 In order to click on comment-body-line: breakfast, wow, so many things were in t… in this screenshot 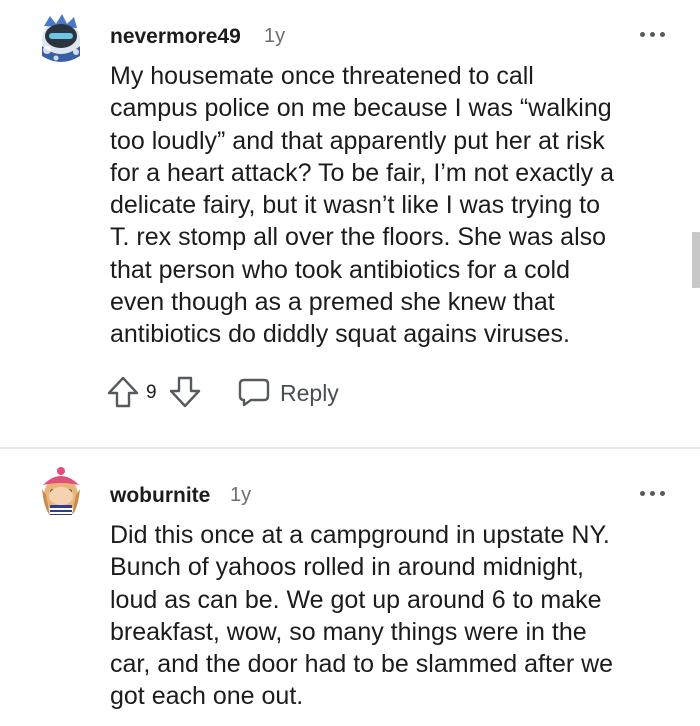, I will do `click(348, 631)`.